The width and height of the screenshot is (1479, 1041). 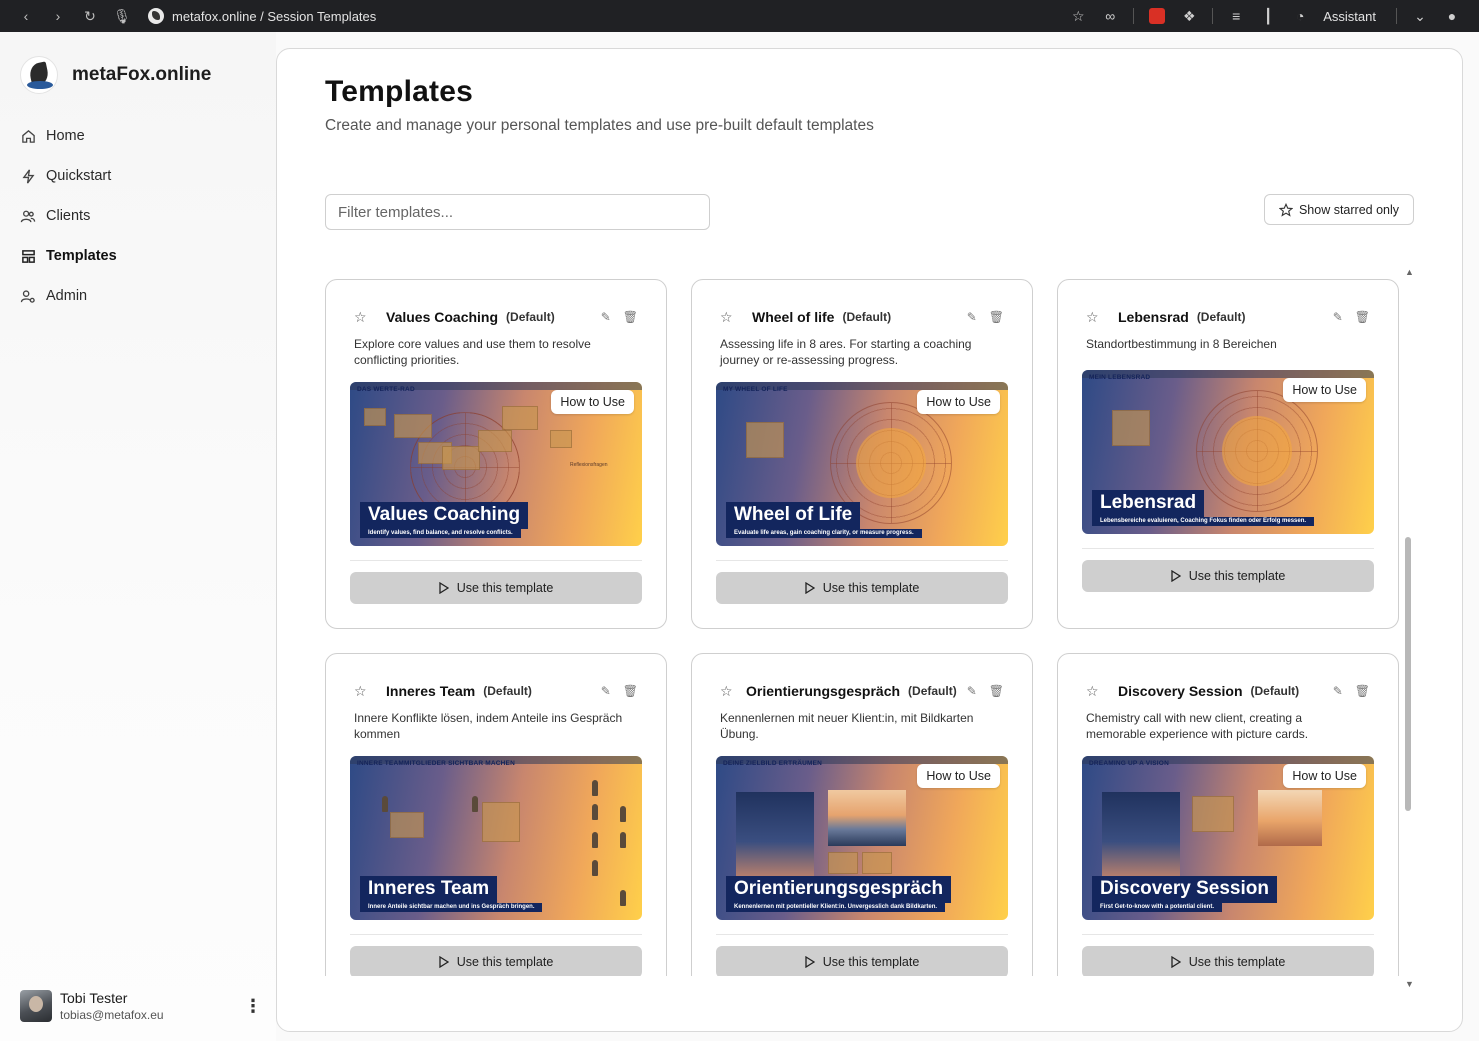 What do you see at coordinates (68, 216) in the screenshot?
I see `sidebar-item-label: Clients` at bounding box center [68, 216].